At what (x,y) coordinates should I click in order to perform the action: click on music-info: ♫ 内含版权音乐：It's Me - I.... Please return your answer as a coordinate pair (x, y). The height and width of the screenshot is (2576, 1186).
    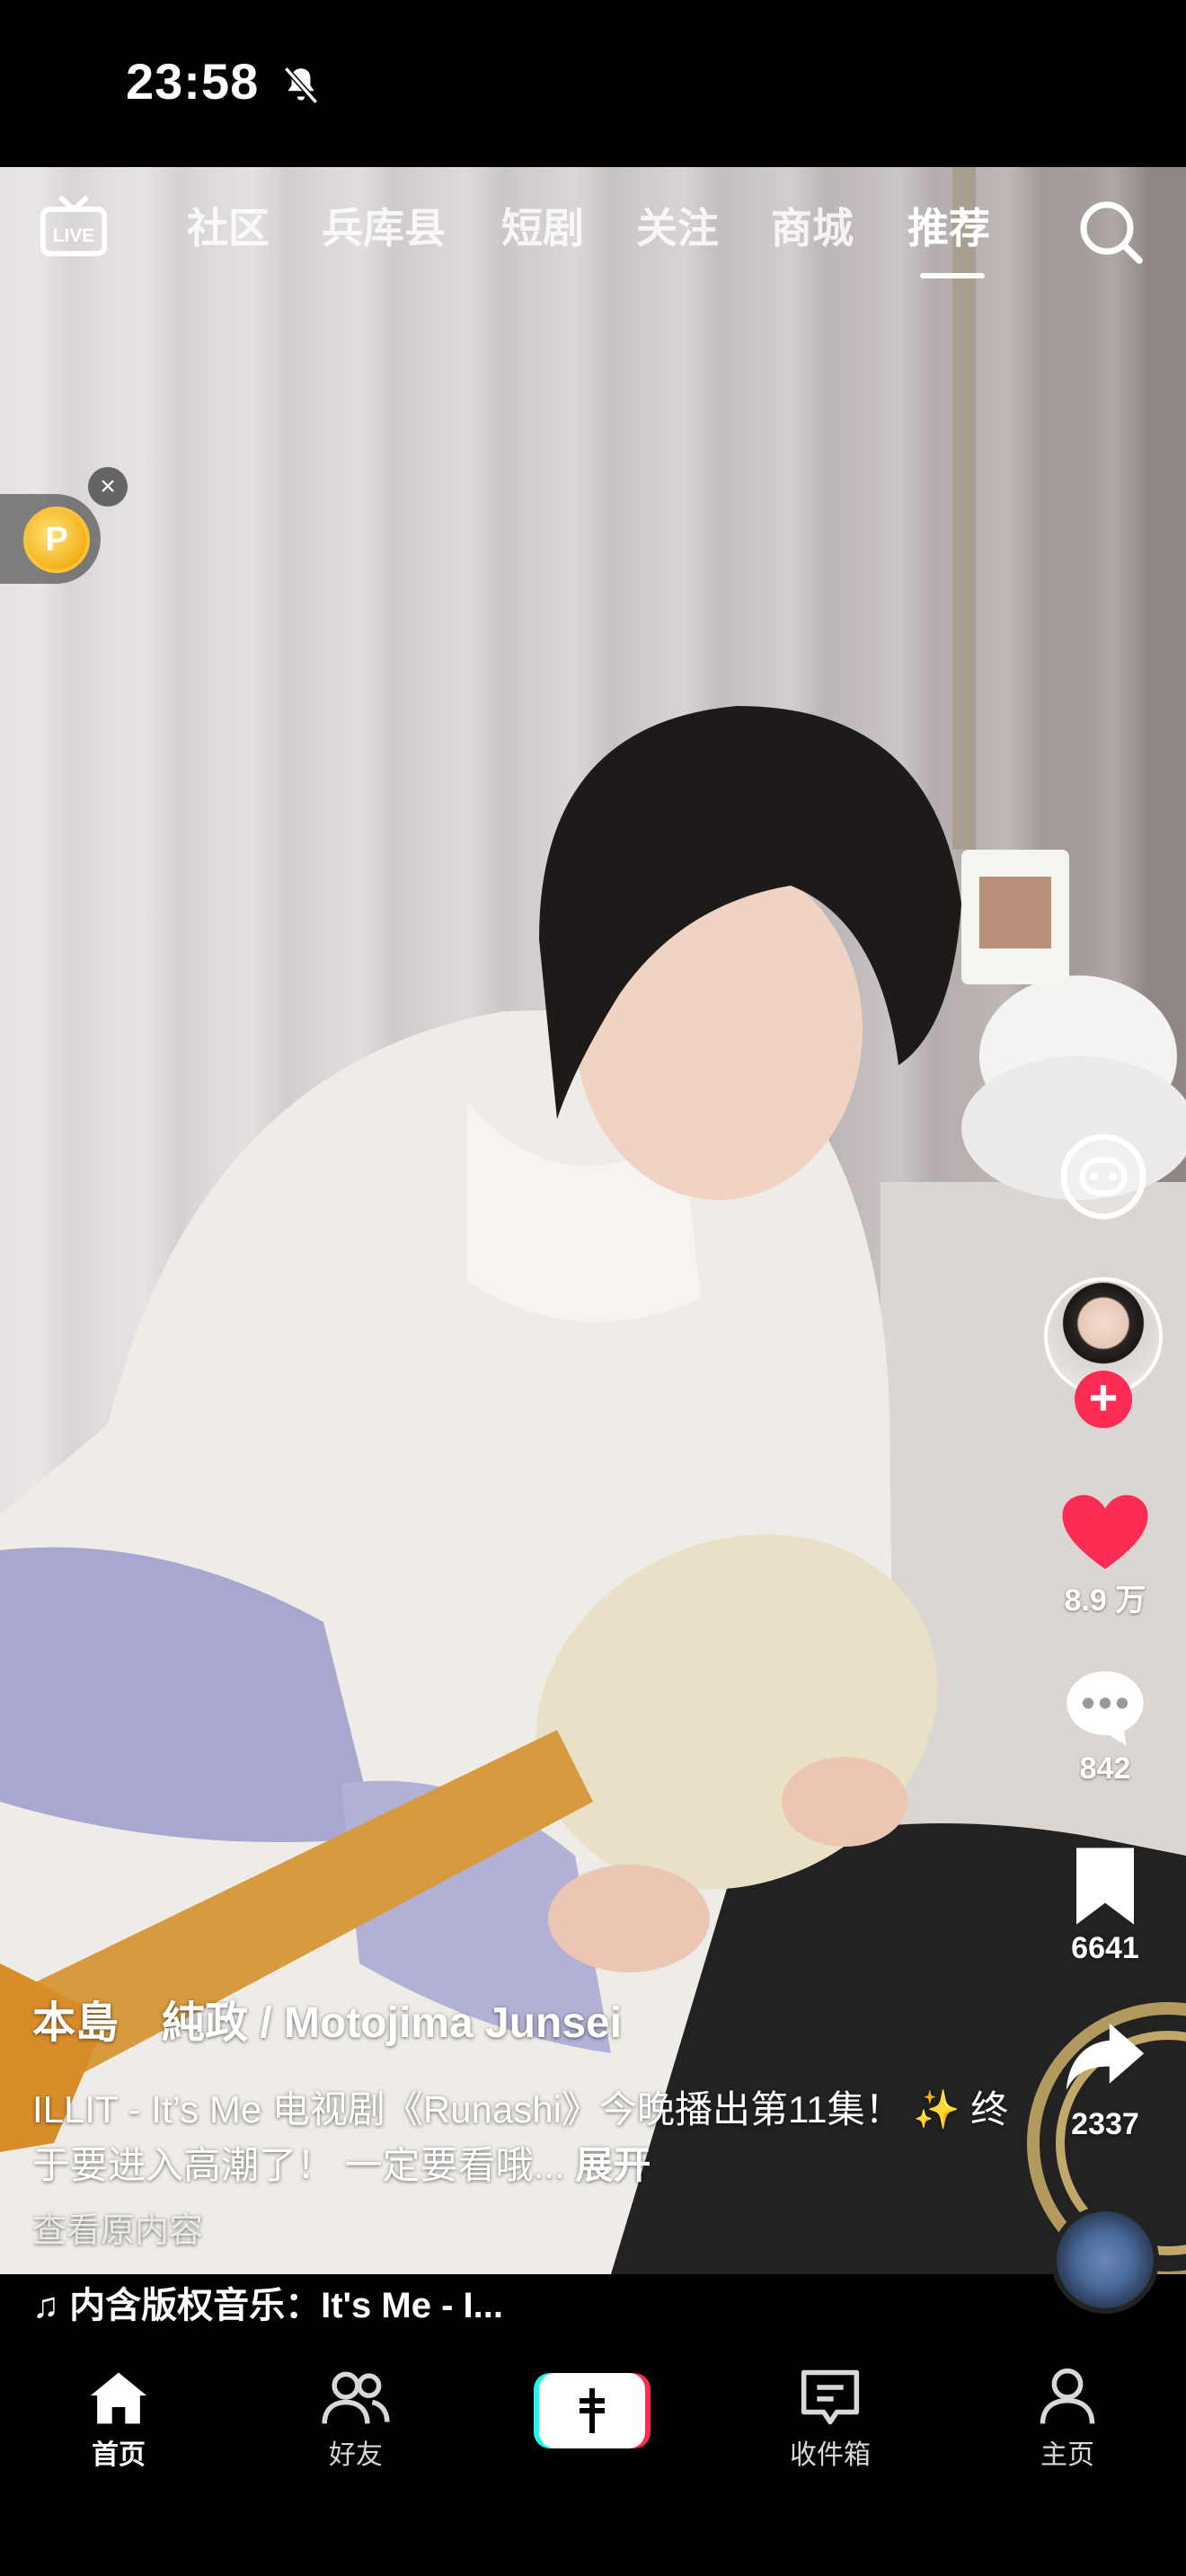
    Looking at the image, I should click on (267, 2302).